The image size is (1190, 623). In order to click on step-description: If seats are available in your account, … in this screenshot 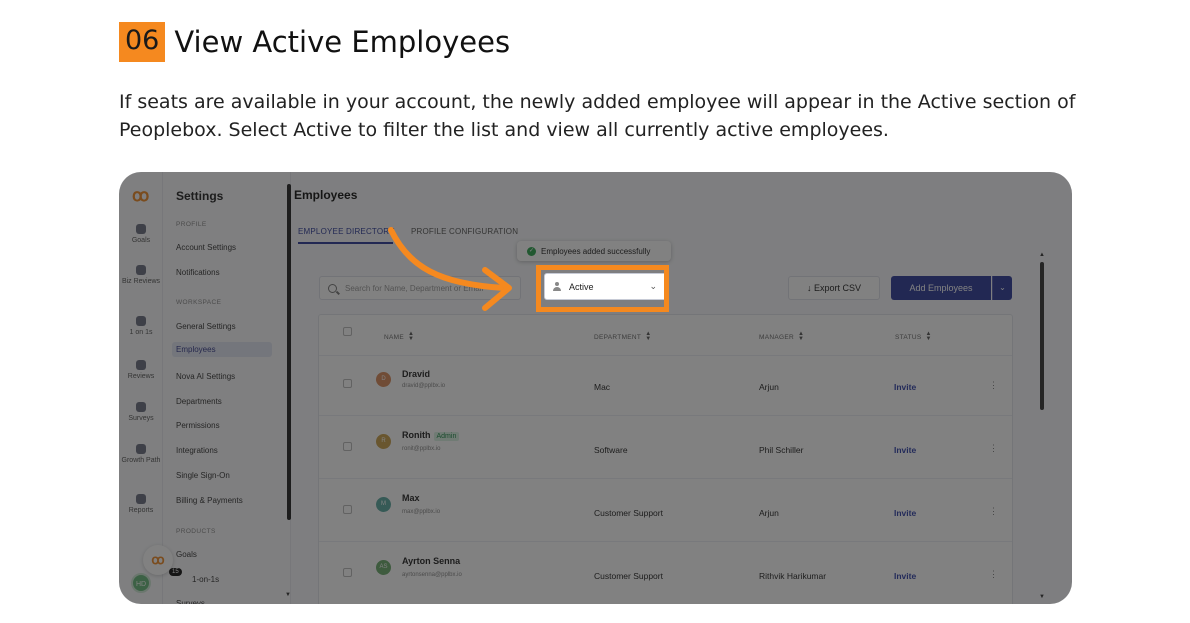, I will do `click(597, 116)`.